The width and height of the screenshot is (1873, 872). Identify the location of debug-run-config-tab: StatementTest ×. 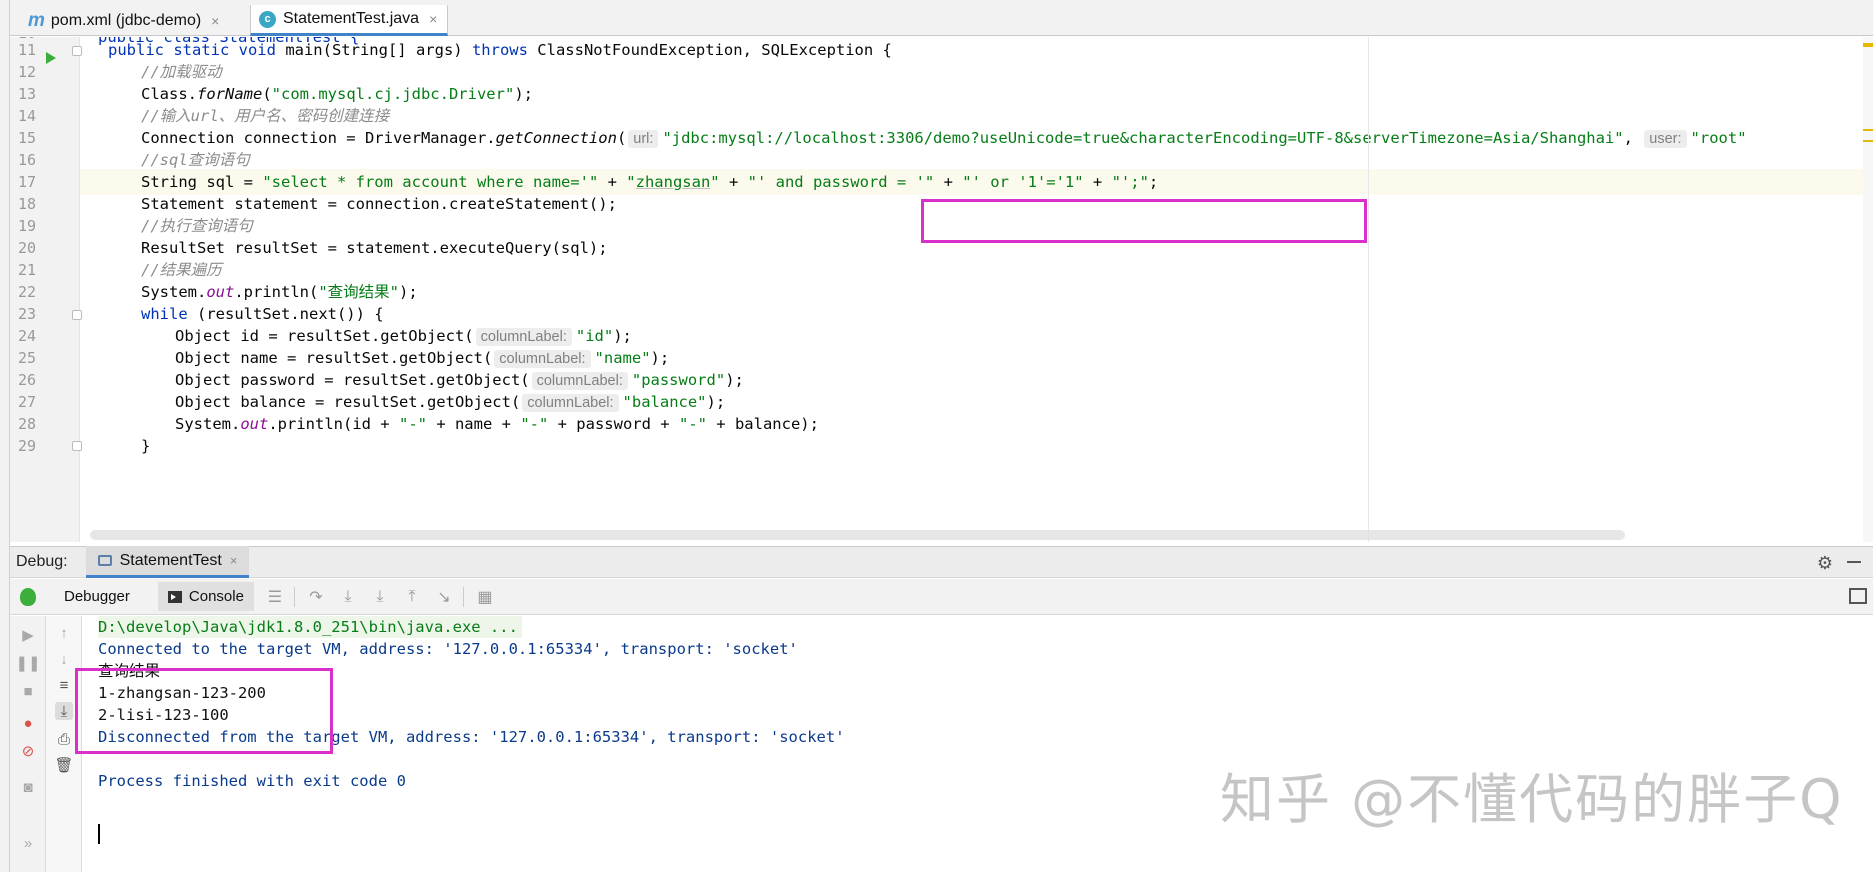
(167, 562).